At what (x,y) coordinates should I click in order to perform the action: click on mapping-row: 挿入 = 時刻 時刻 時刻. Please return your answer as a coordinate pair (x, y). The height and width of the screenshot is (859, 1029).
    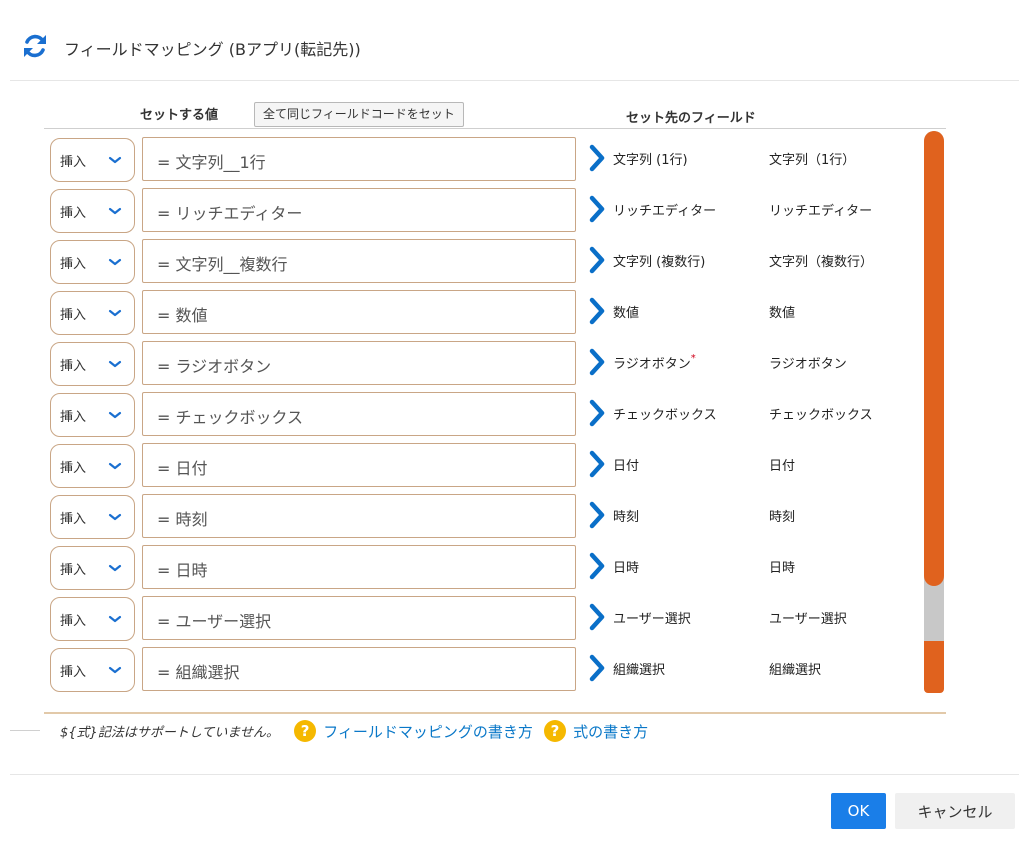
    Looking at the image, I should click on (484, 512).